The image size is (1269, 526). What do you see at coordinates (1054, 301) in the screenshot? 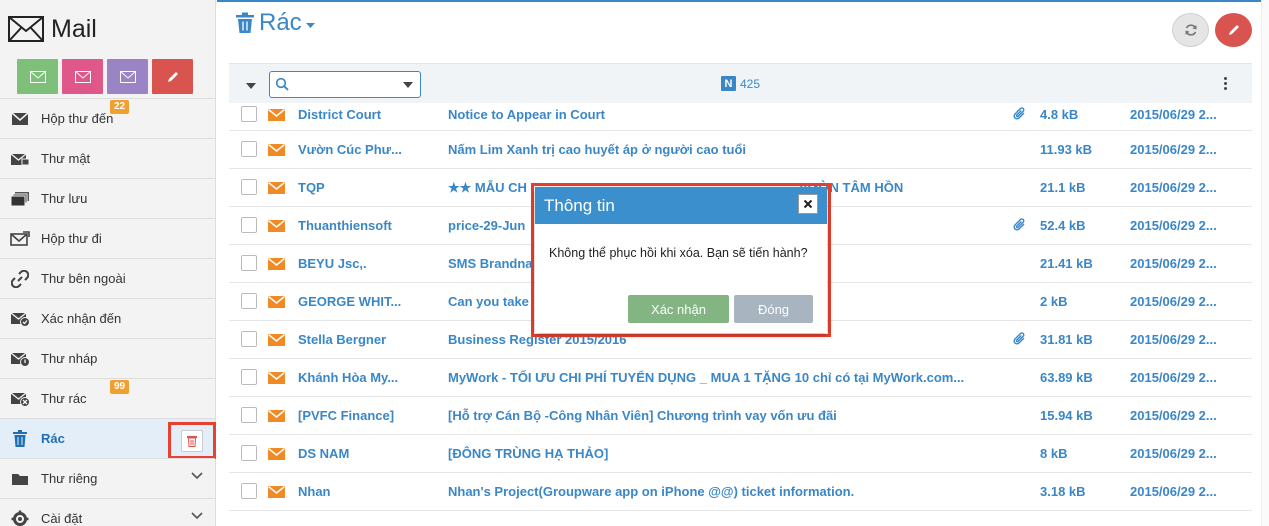
I see `message-size: 2 kB` at bounding box center [1054, 301].